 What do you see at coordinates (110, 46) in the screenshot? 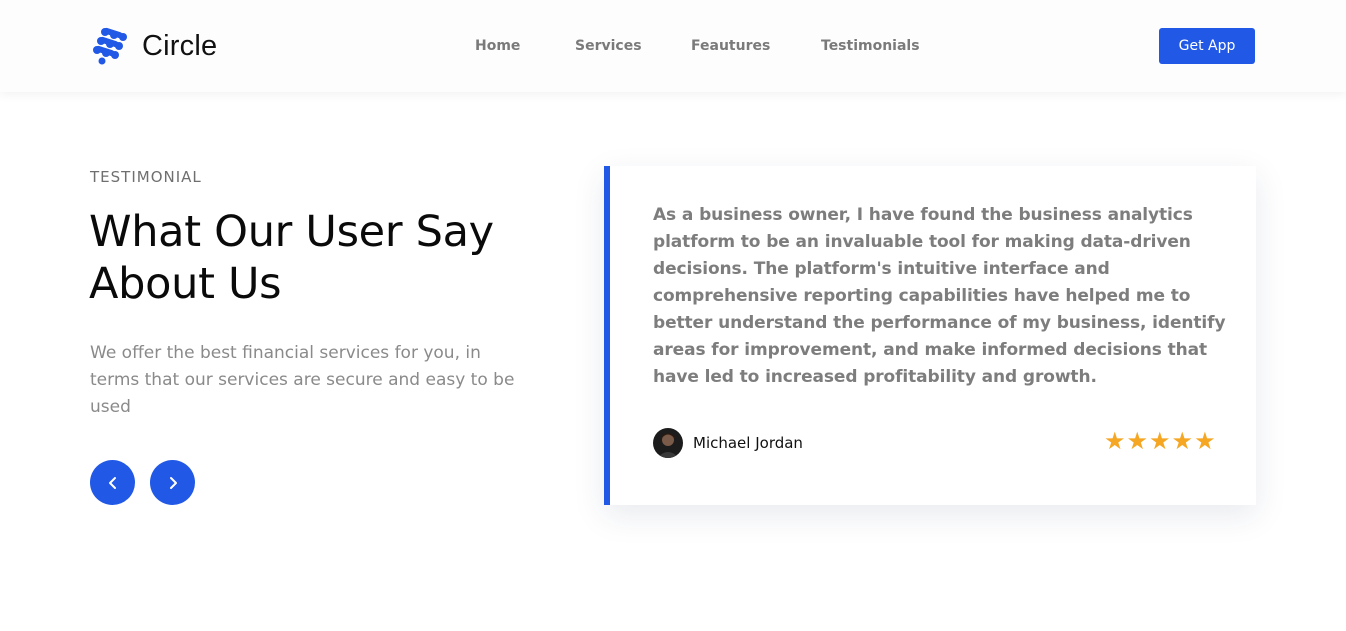
I see `circle-dots-logo-icon` at bounding box center [110, 46].